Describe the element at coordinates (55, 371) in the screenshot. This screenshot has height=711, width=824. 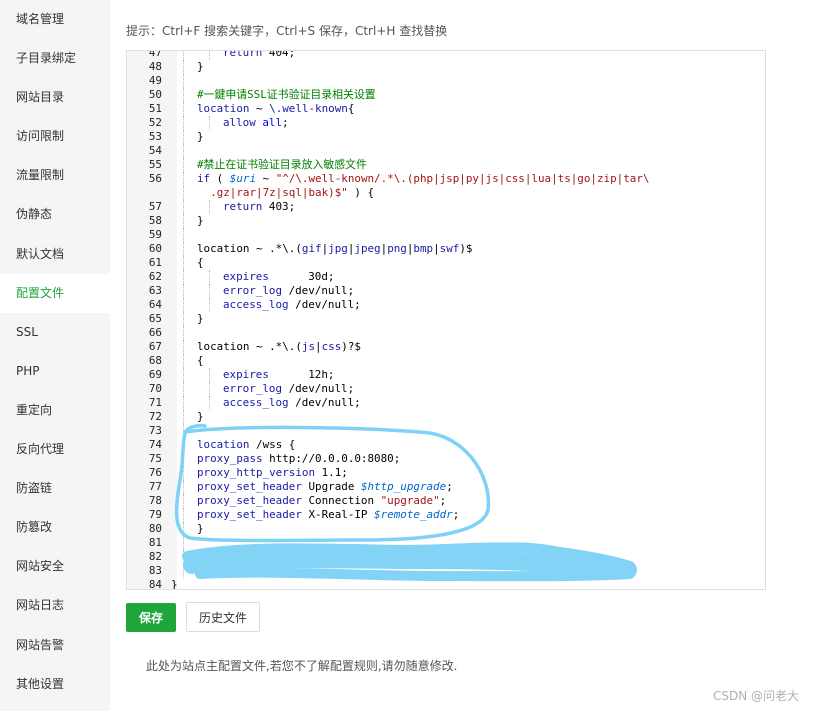
I see `sidebar-item: PHP` at that location.